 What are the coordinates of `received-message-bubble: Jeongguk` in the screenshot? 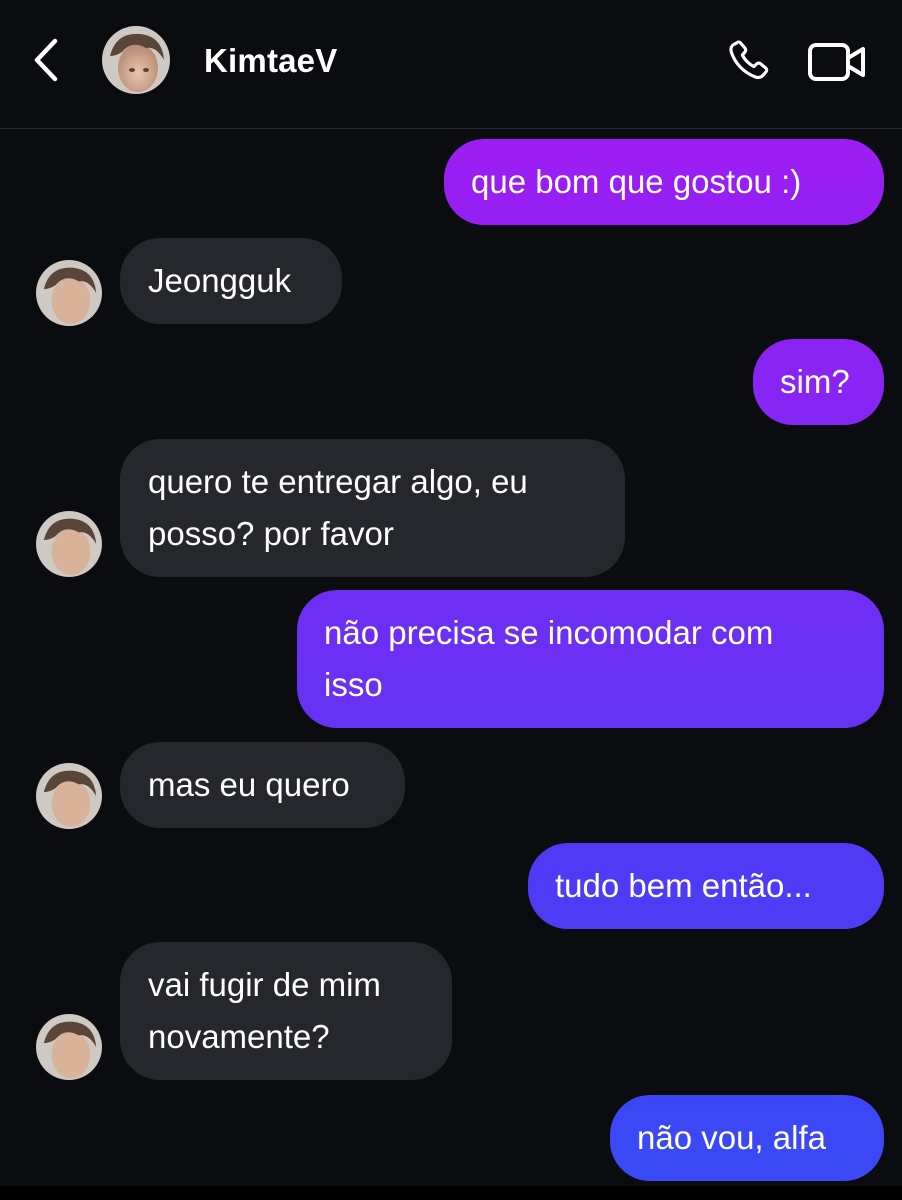 It's located at (231, 281).